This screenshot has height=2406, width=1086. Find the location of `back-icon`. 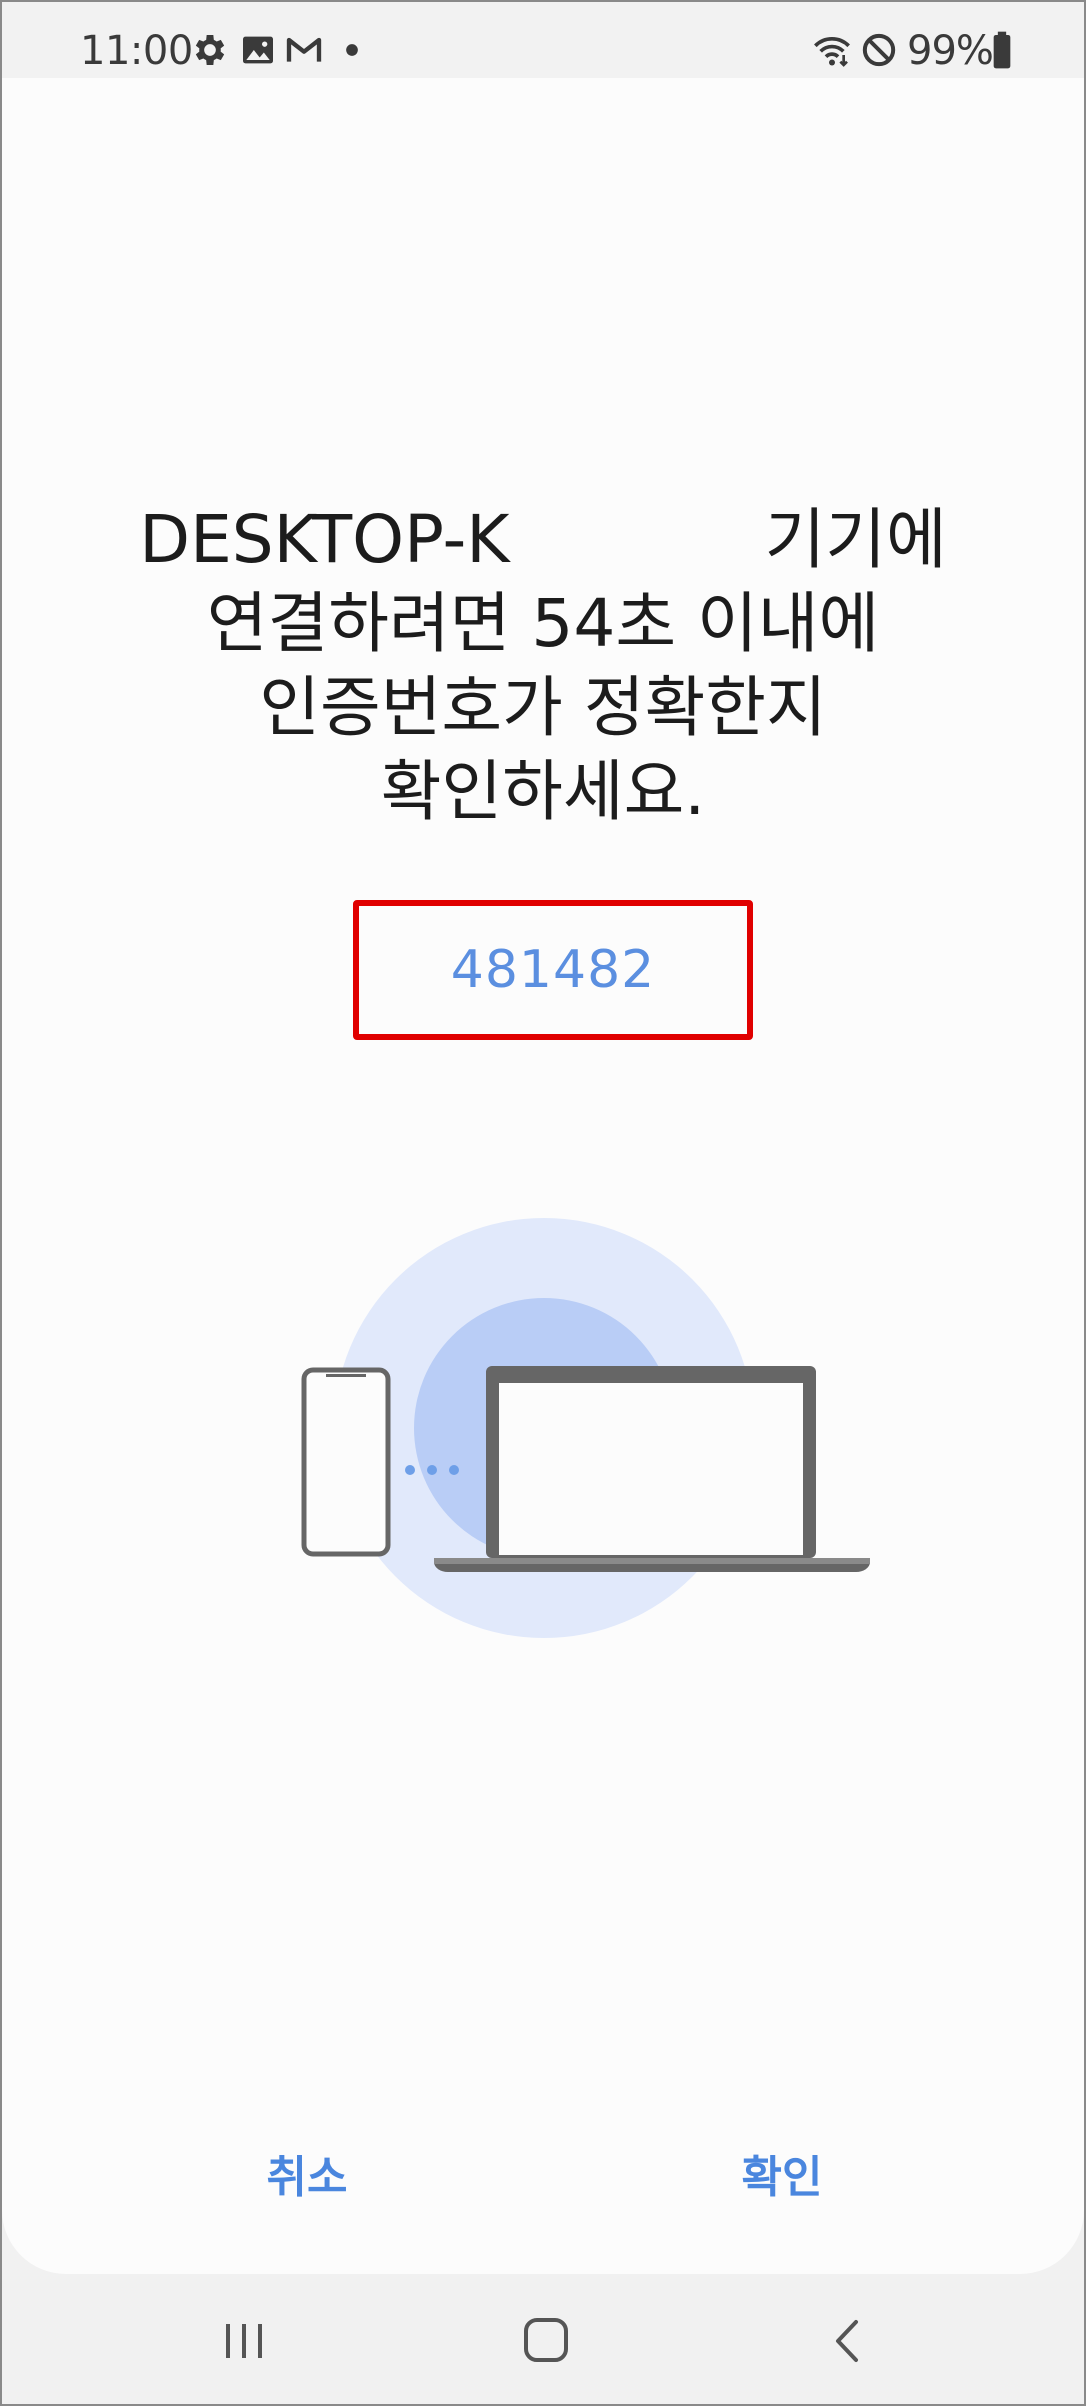

back-icon is located at coordinates (848, 2341).